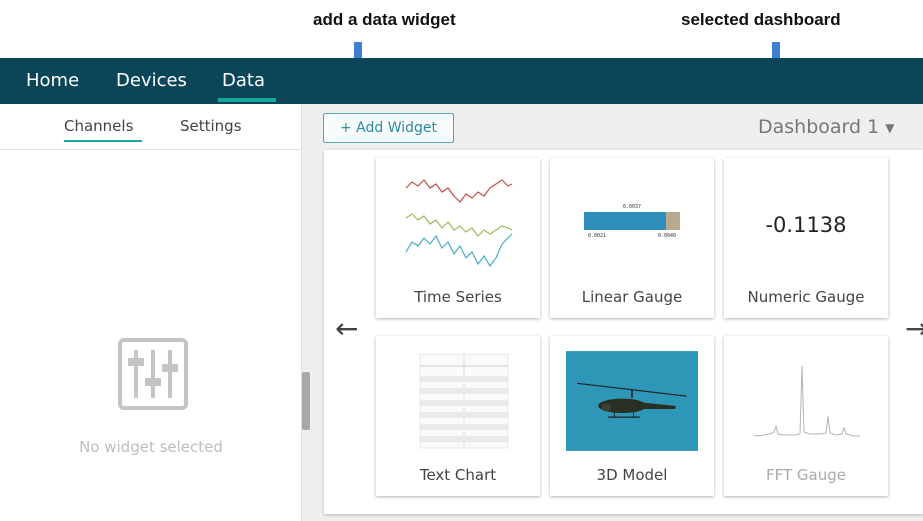 Image resolution: width=923 pixels, height=521 pixels. What do you see at coordinates (247, 100) in the screenshot?
I see `nav-active-indicator` at bounding box center [247, 100].